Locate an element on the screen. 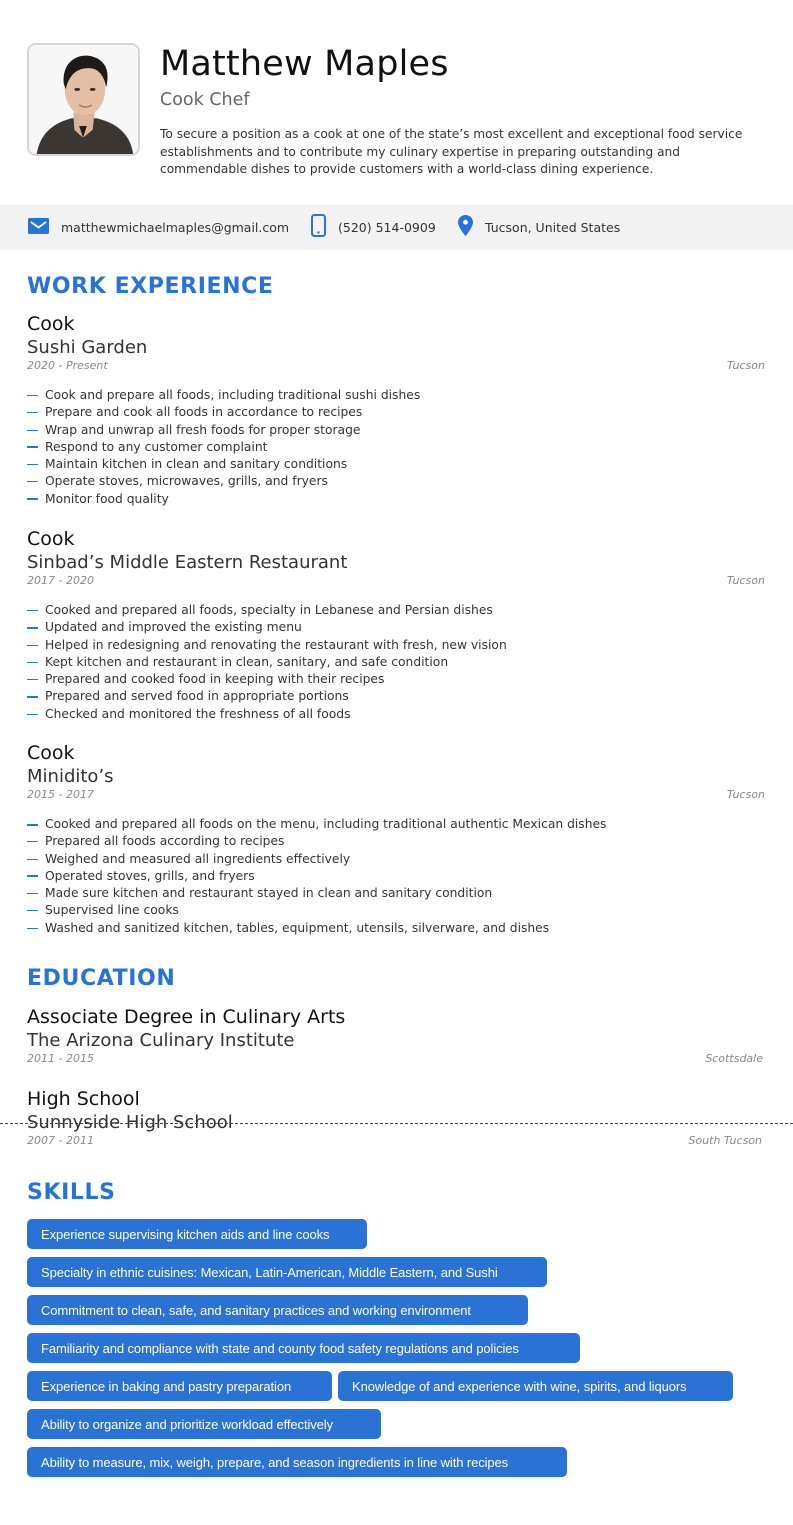 This screenshot has width=793, height=1525. bullet-item: Respond to any customer complaint is located at coordinates (396, 447).